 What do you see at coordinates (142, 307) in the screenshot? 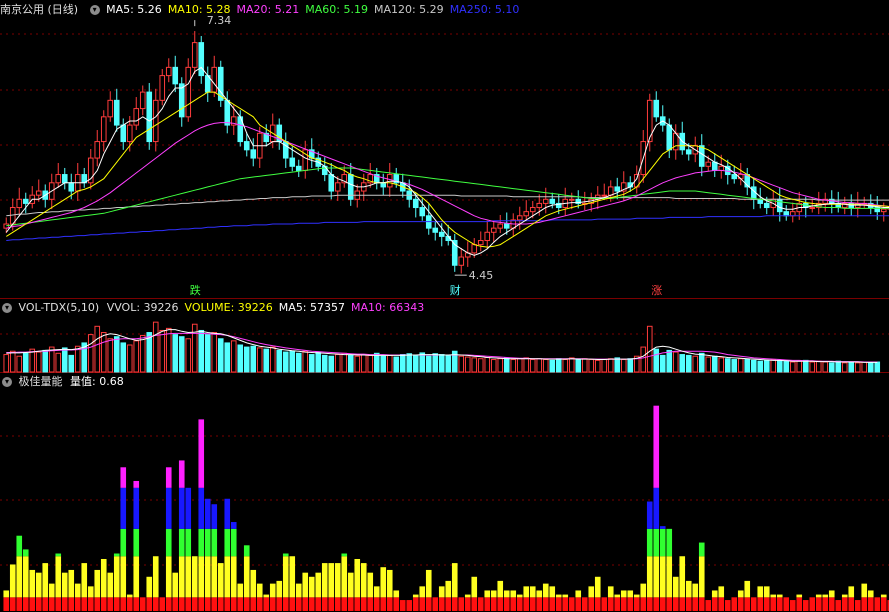
I see `vol-legend-item-0: VVOL: 39226` at bounding box center [142, 307].